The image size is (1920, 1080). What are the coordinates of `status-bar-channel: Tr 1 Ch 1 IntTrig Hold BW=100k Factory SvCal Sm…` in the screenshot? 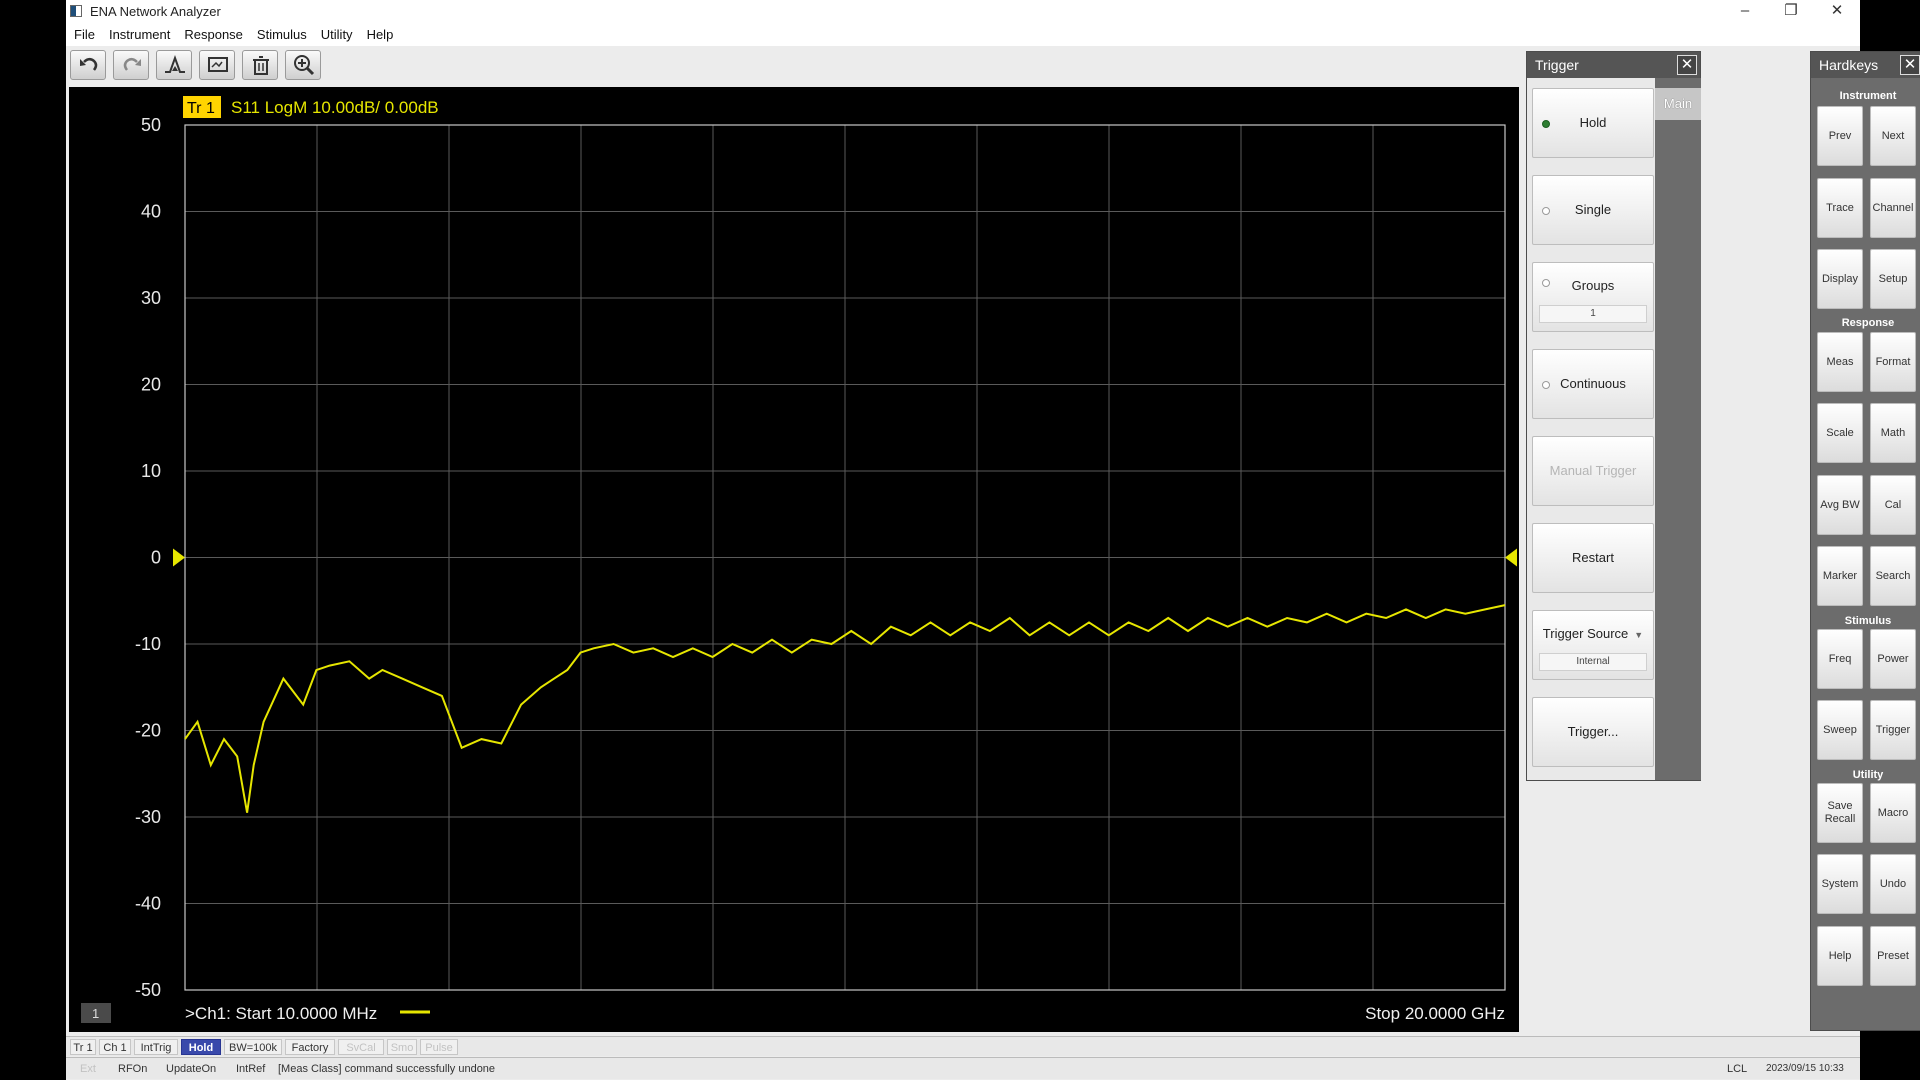 It's located at (963, 1046).